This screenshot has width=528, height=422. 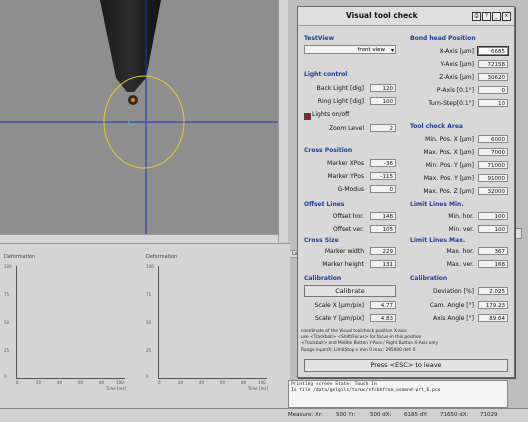 What do you see at coordinates (493, 90) in the screenshot?
I see `p-axis-field: 0` at bounding box center [493, 90].